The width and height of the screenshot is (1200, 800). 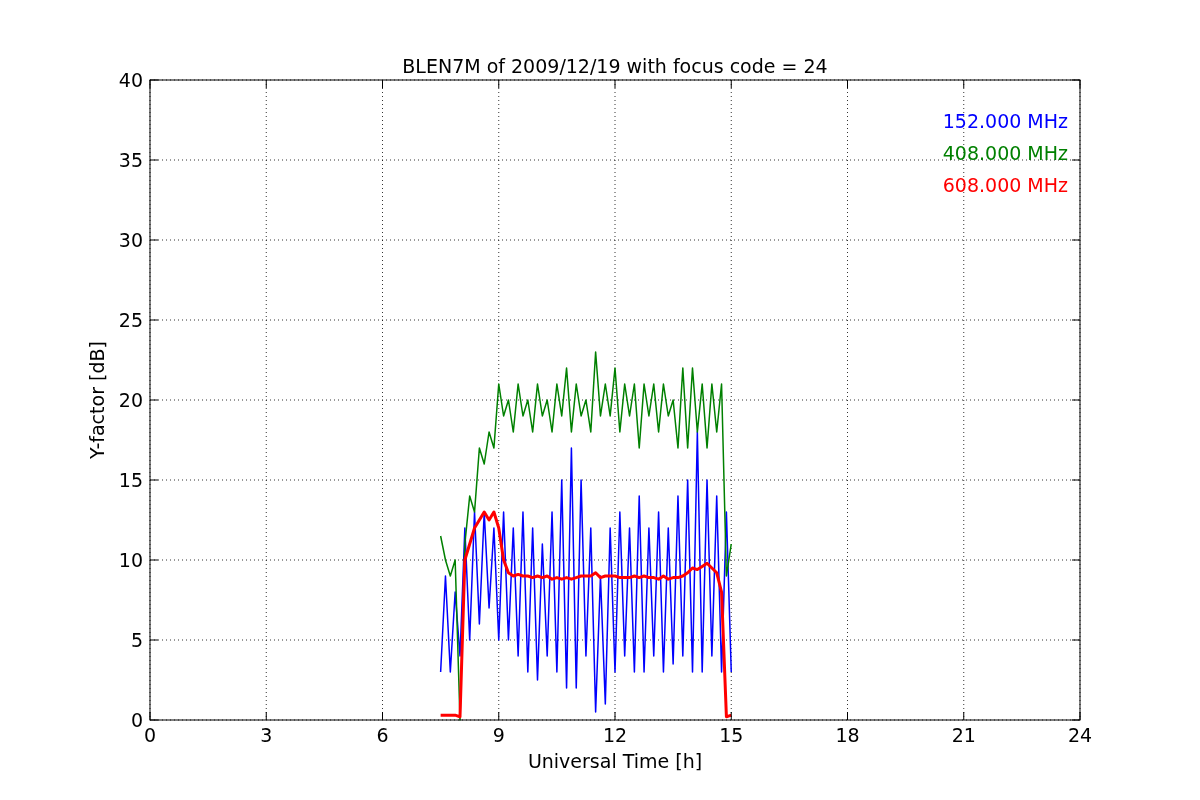 I want to click on tick-label: 9, so click(x=498, y=735).